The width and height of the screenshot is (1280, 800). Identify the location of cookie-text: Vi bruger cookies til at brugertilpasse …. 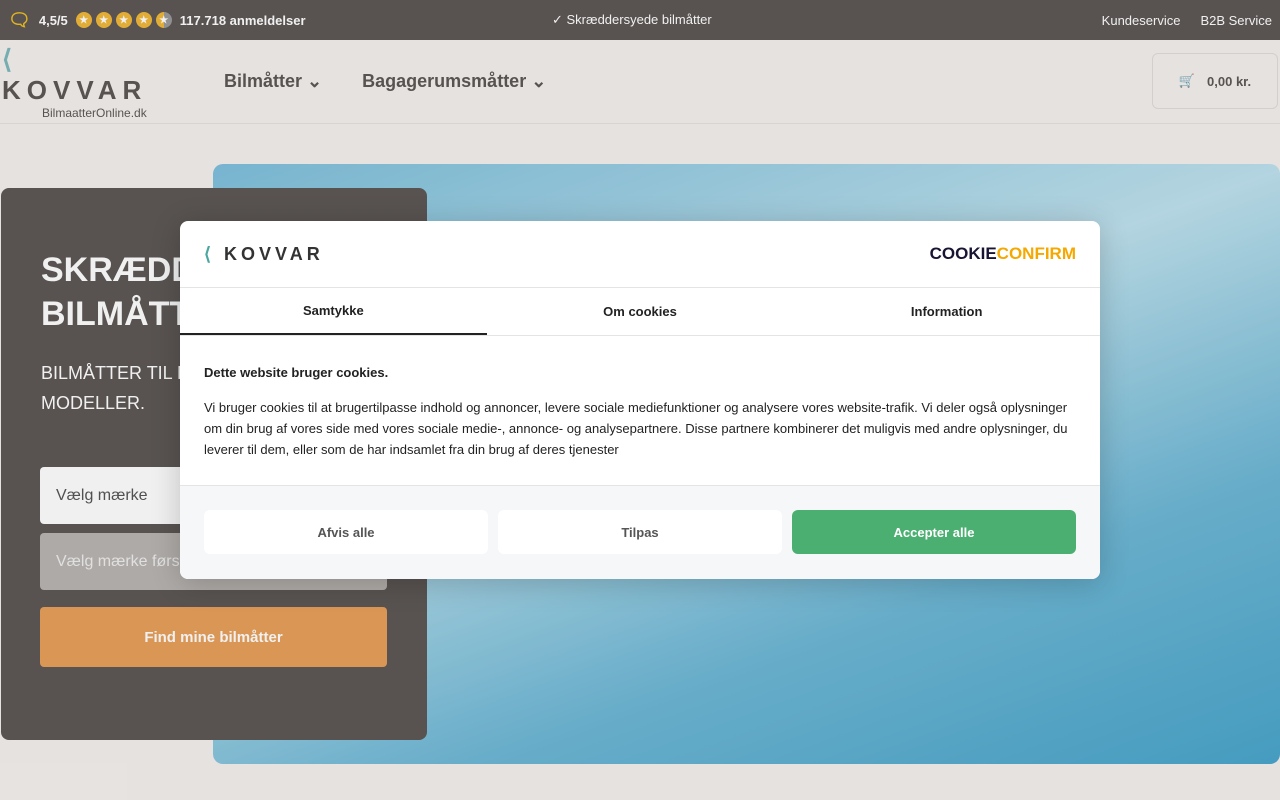
(636, 428).